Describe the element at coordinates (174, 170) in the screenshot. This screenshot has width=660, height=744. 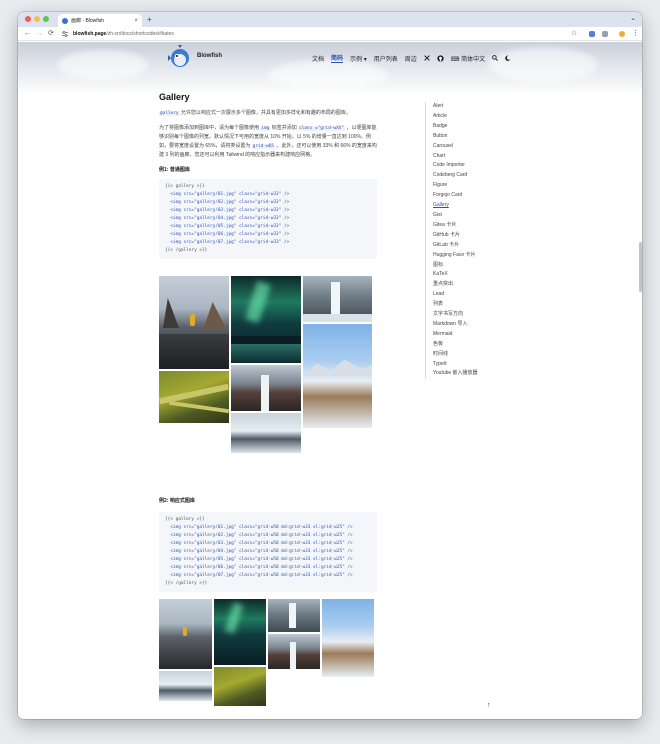
I see `example1-heading: 例1: 普通图库` at that location.